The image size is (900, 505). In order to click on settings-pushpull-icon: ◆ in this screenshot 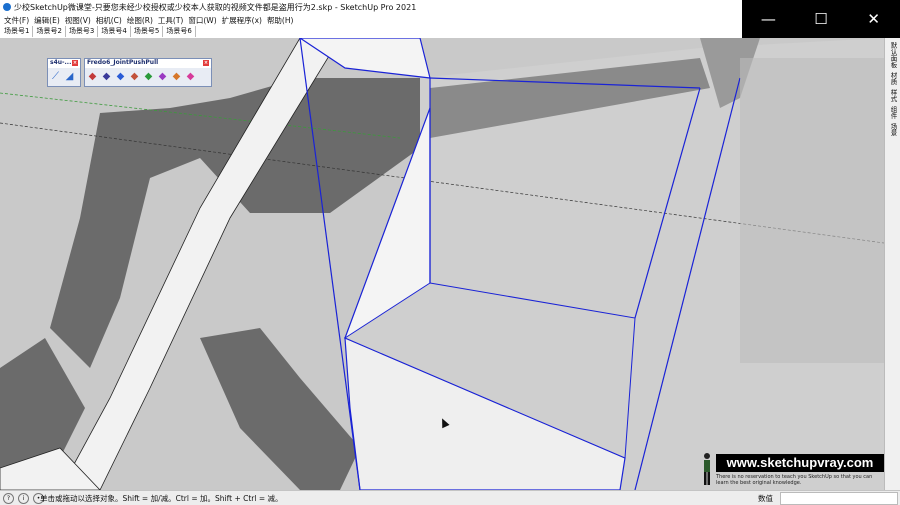, I will do `click(190, 76)`.